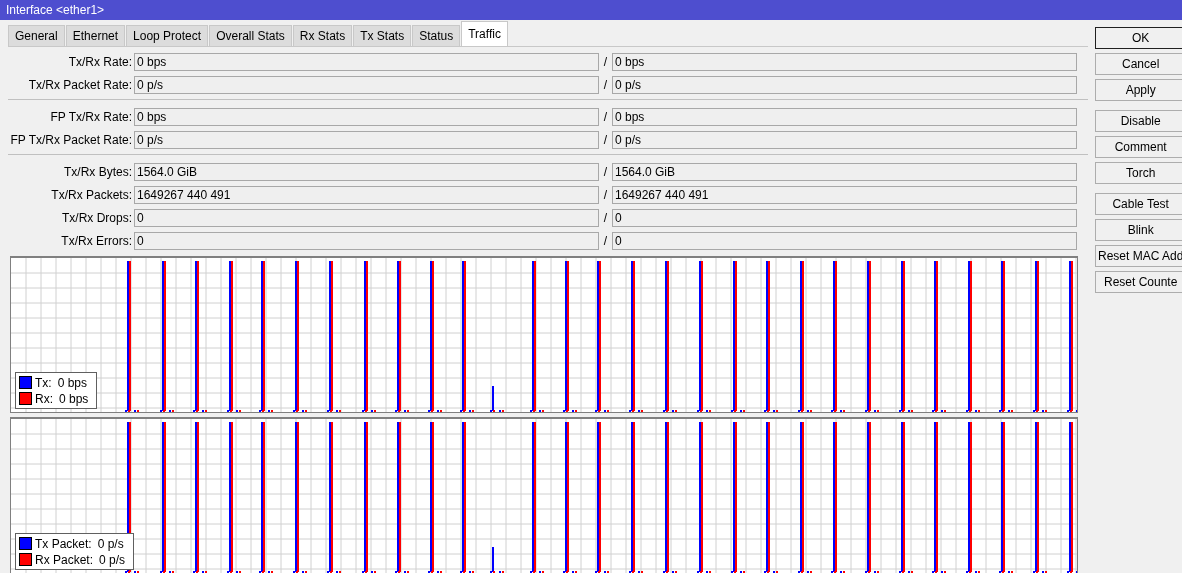  Describe the element at coordinates (1138, 121) in the screenshot. I see `dialog-button: Disable` at that location.